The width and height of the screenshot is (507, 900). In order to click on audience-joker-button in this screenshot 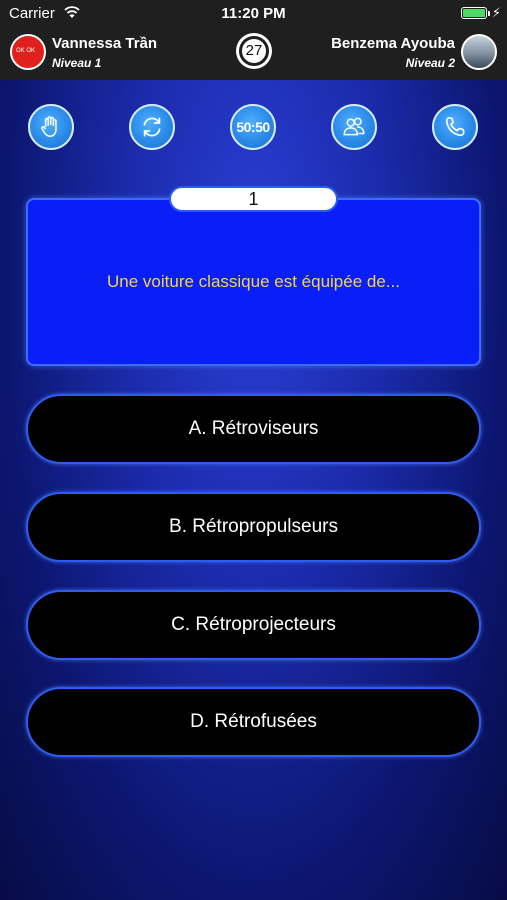, I will do `click(354, 127)`.